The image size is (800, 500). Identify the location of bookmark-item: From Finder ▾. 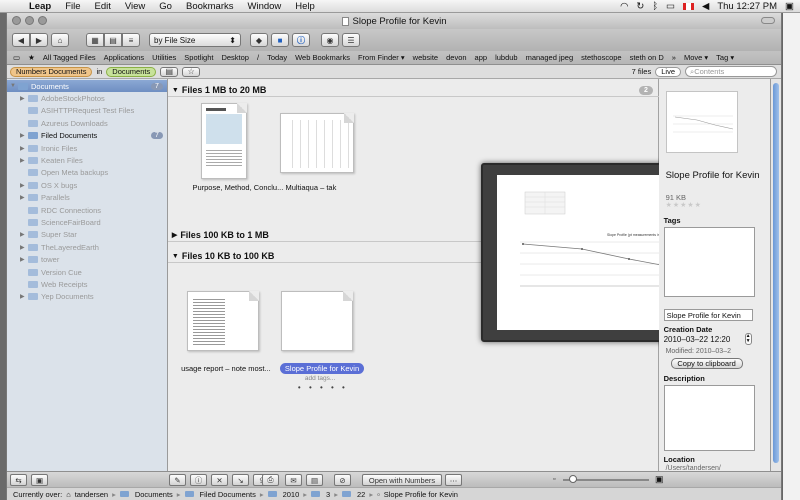
(381, 57).